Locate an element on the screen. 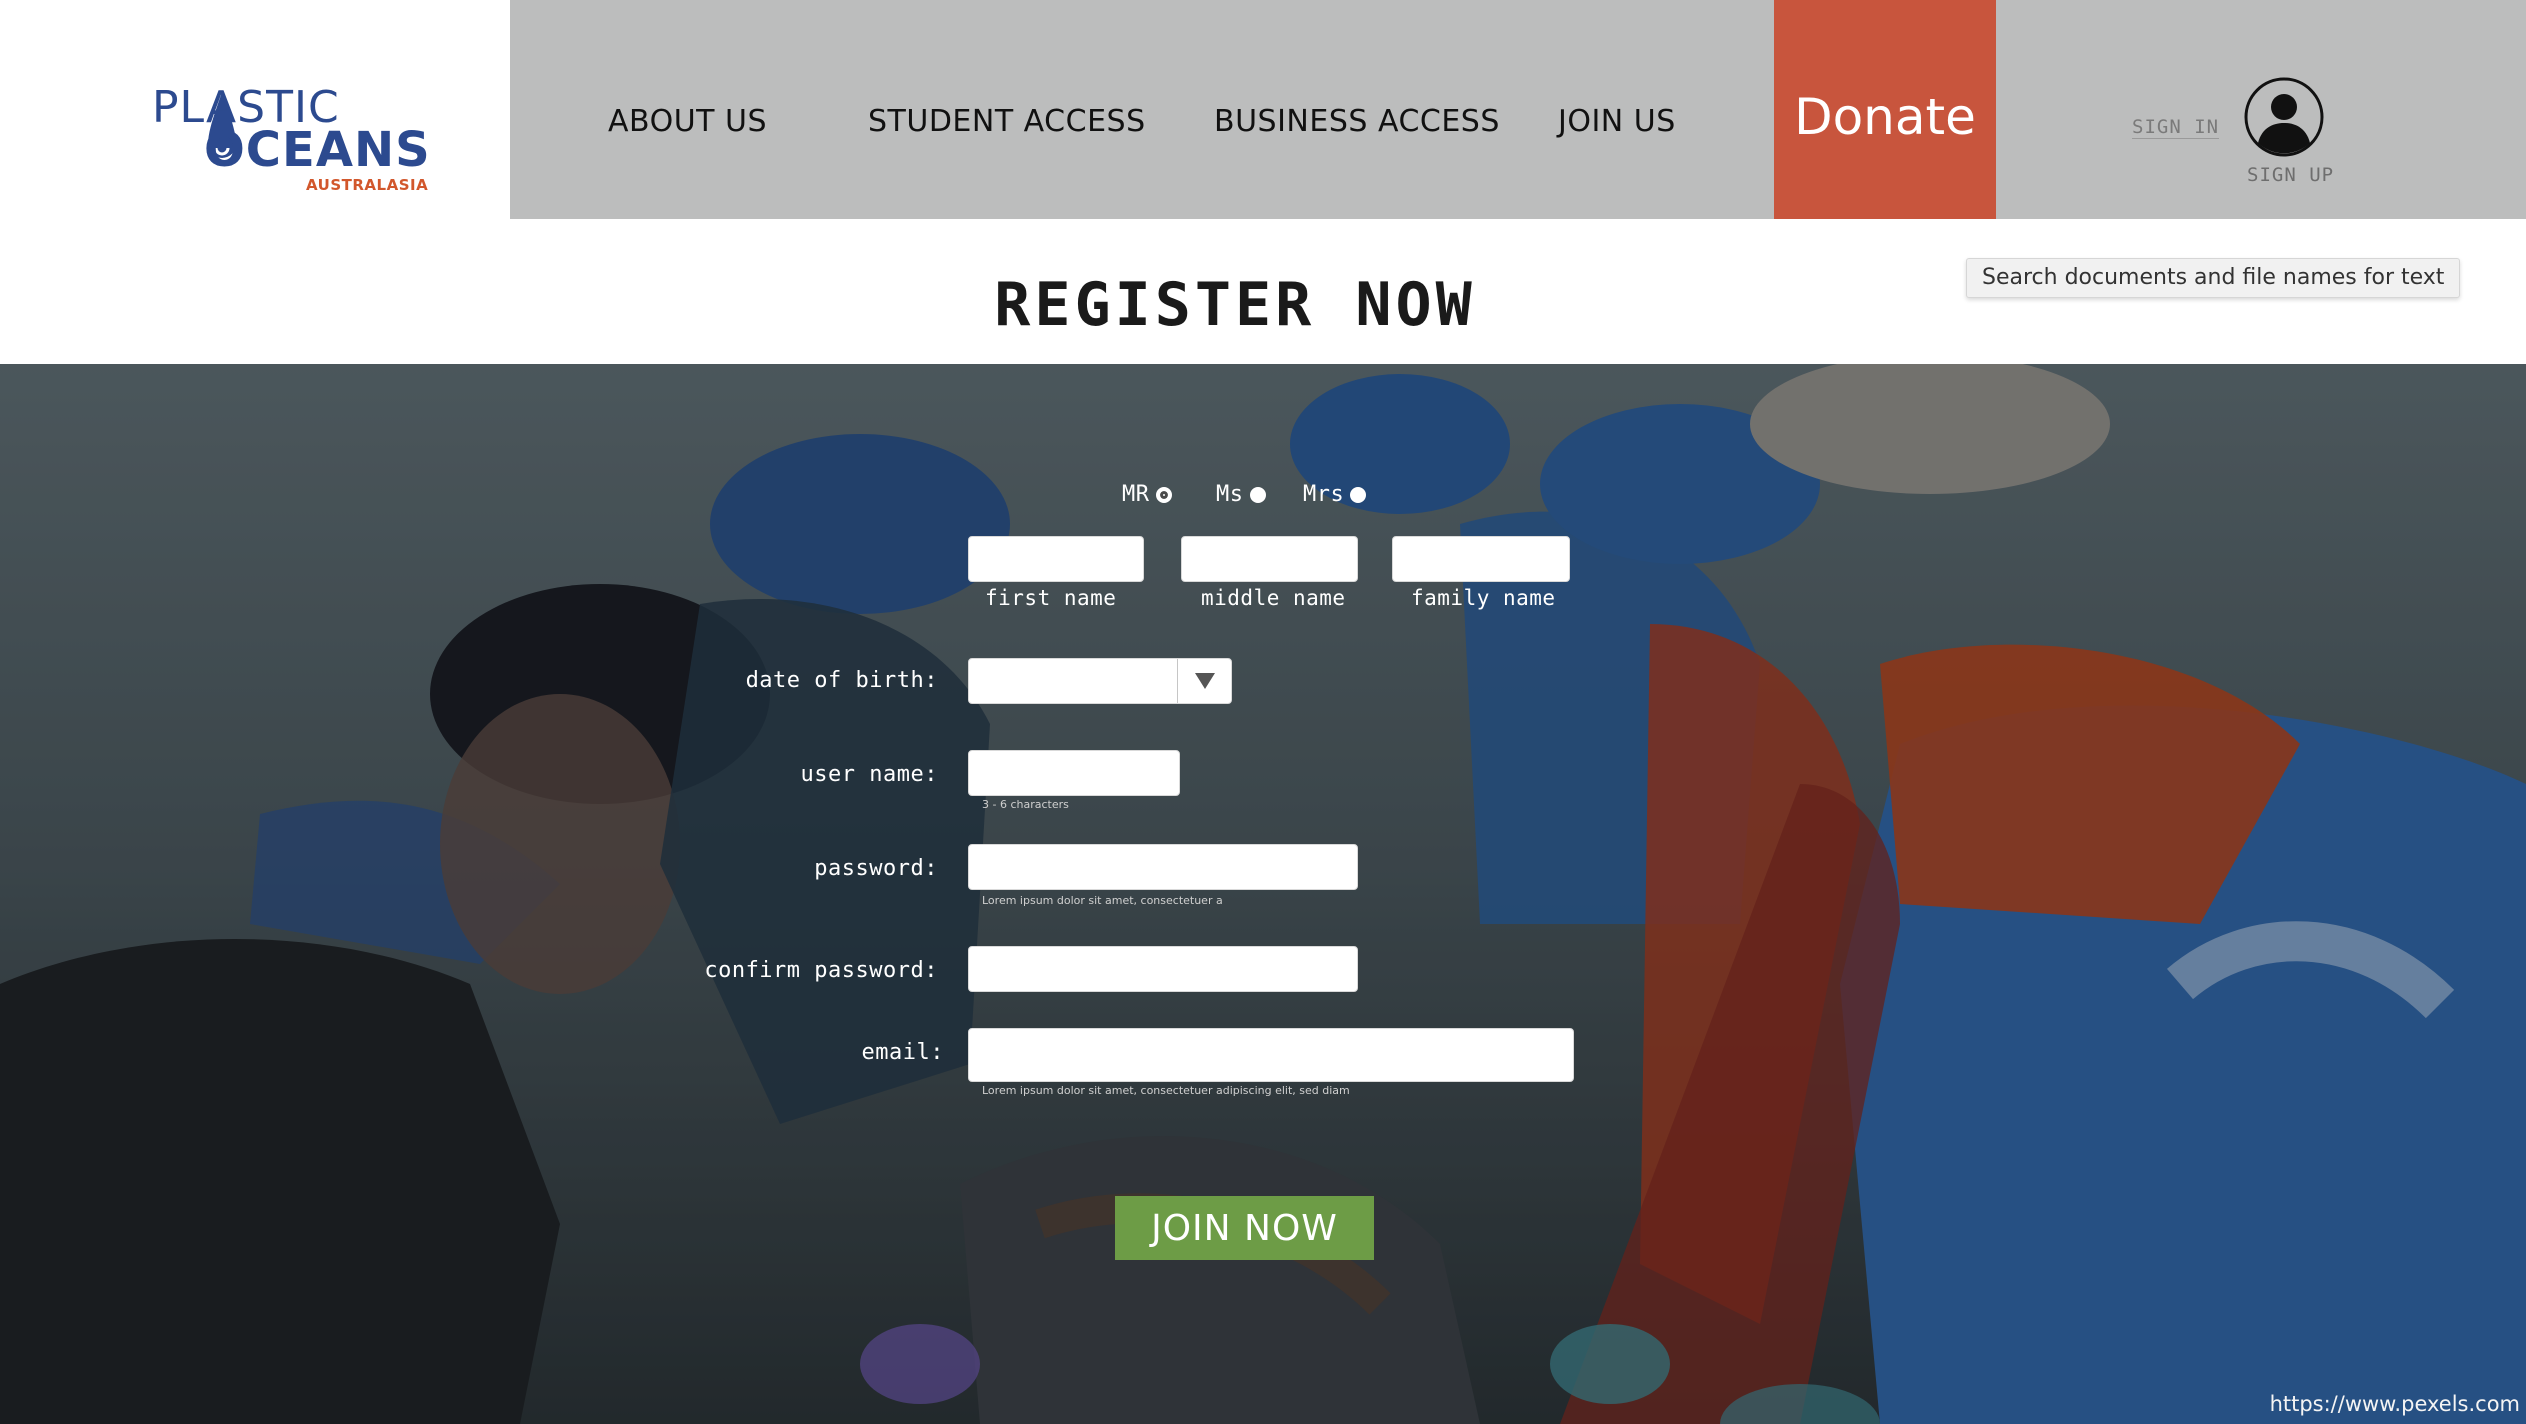 The image size is (2526, 1424). radio-mr is located at coordinates (1163, 494).